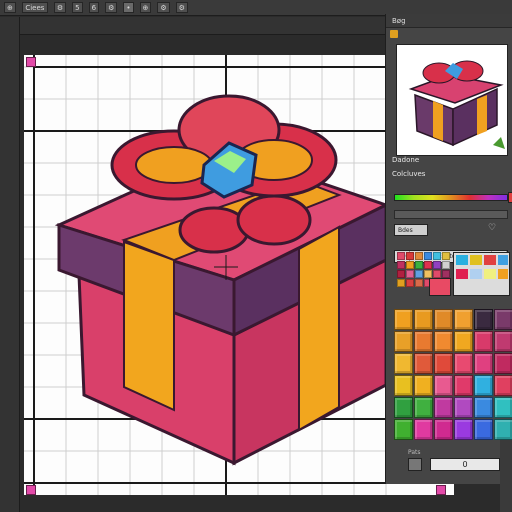 Image resolution: width=512 pixels, height=512 pixels. What do you see at coordinates (111, 7) in the screenshot?
I see `toolbar-button-6: ⚙` at bounding box center [111, 7].